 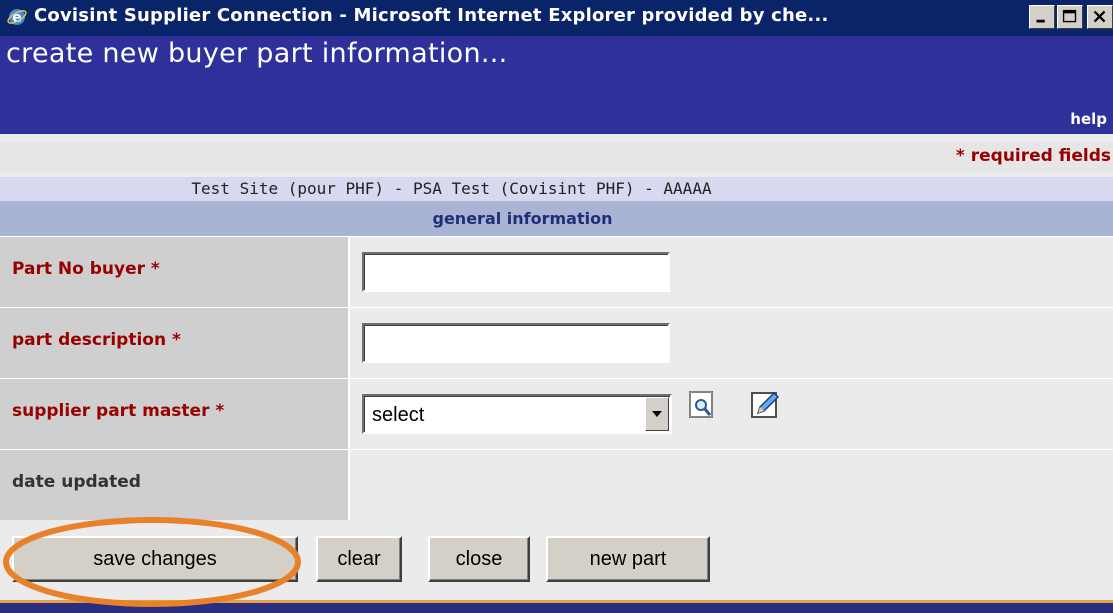 I want to click on part-no-buyer-input, so click(x=516, y=272).